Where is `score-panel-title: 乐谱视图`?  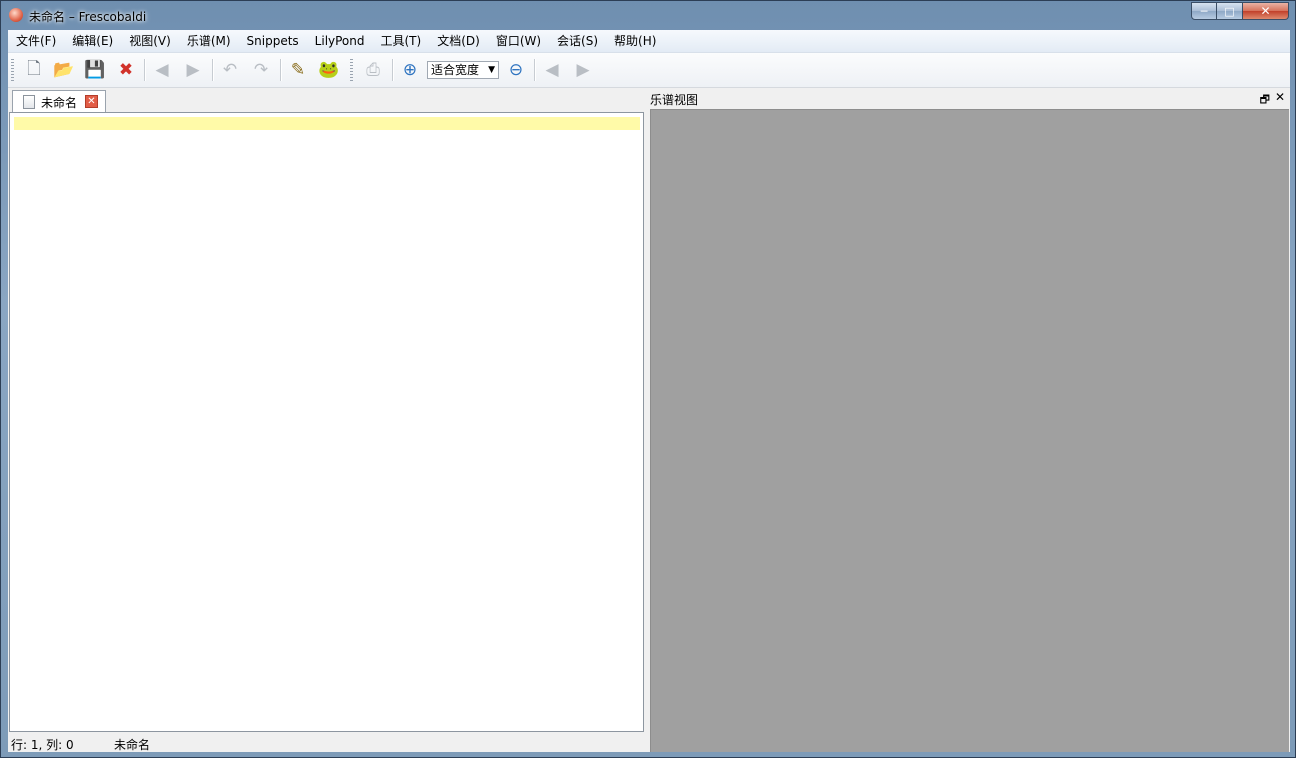
score-panel-title: 乐谱视图 is located at coordinates (674, 100).